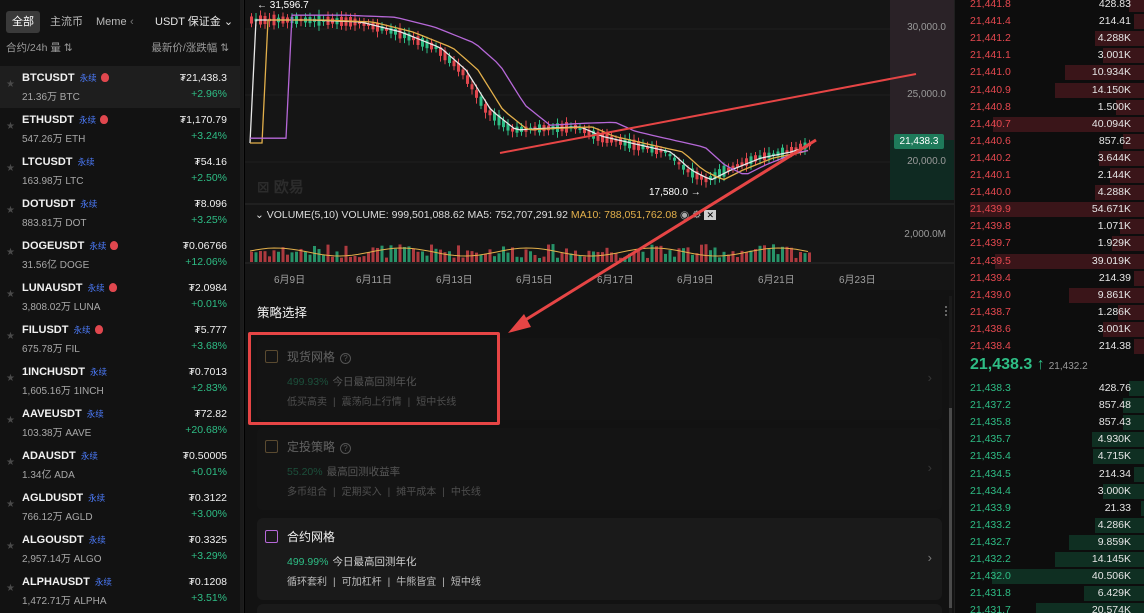 The width and height of the screenshot is (1144, 613). What do you see at coordinates (121, 423) in the screenshot?
I see `market-row: ★ AAVEUSDT 永续 103.38万 AAVE ₮72.82 +20.68%` at bounding box center [121, 423].